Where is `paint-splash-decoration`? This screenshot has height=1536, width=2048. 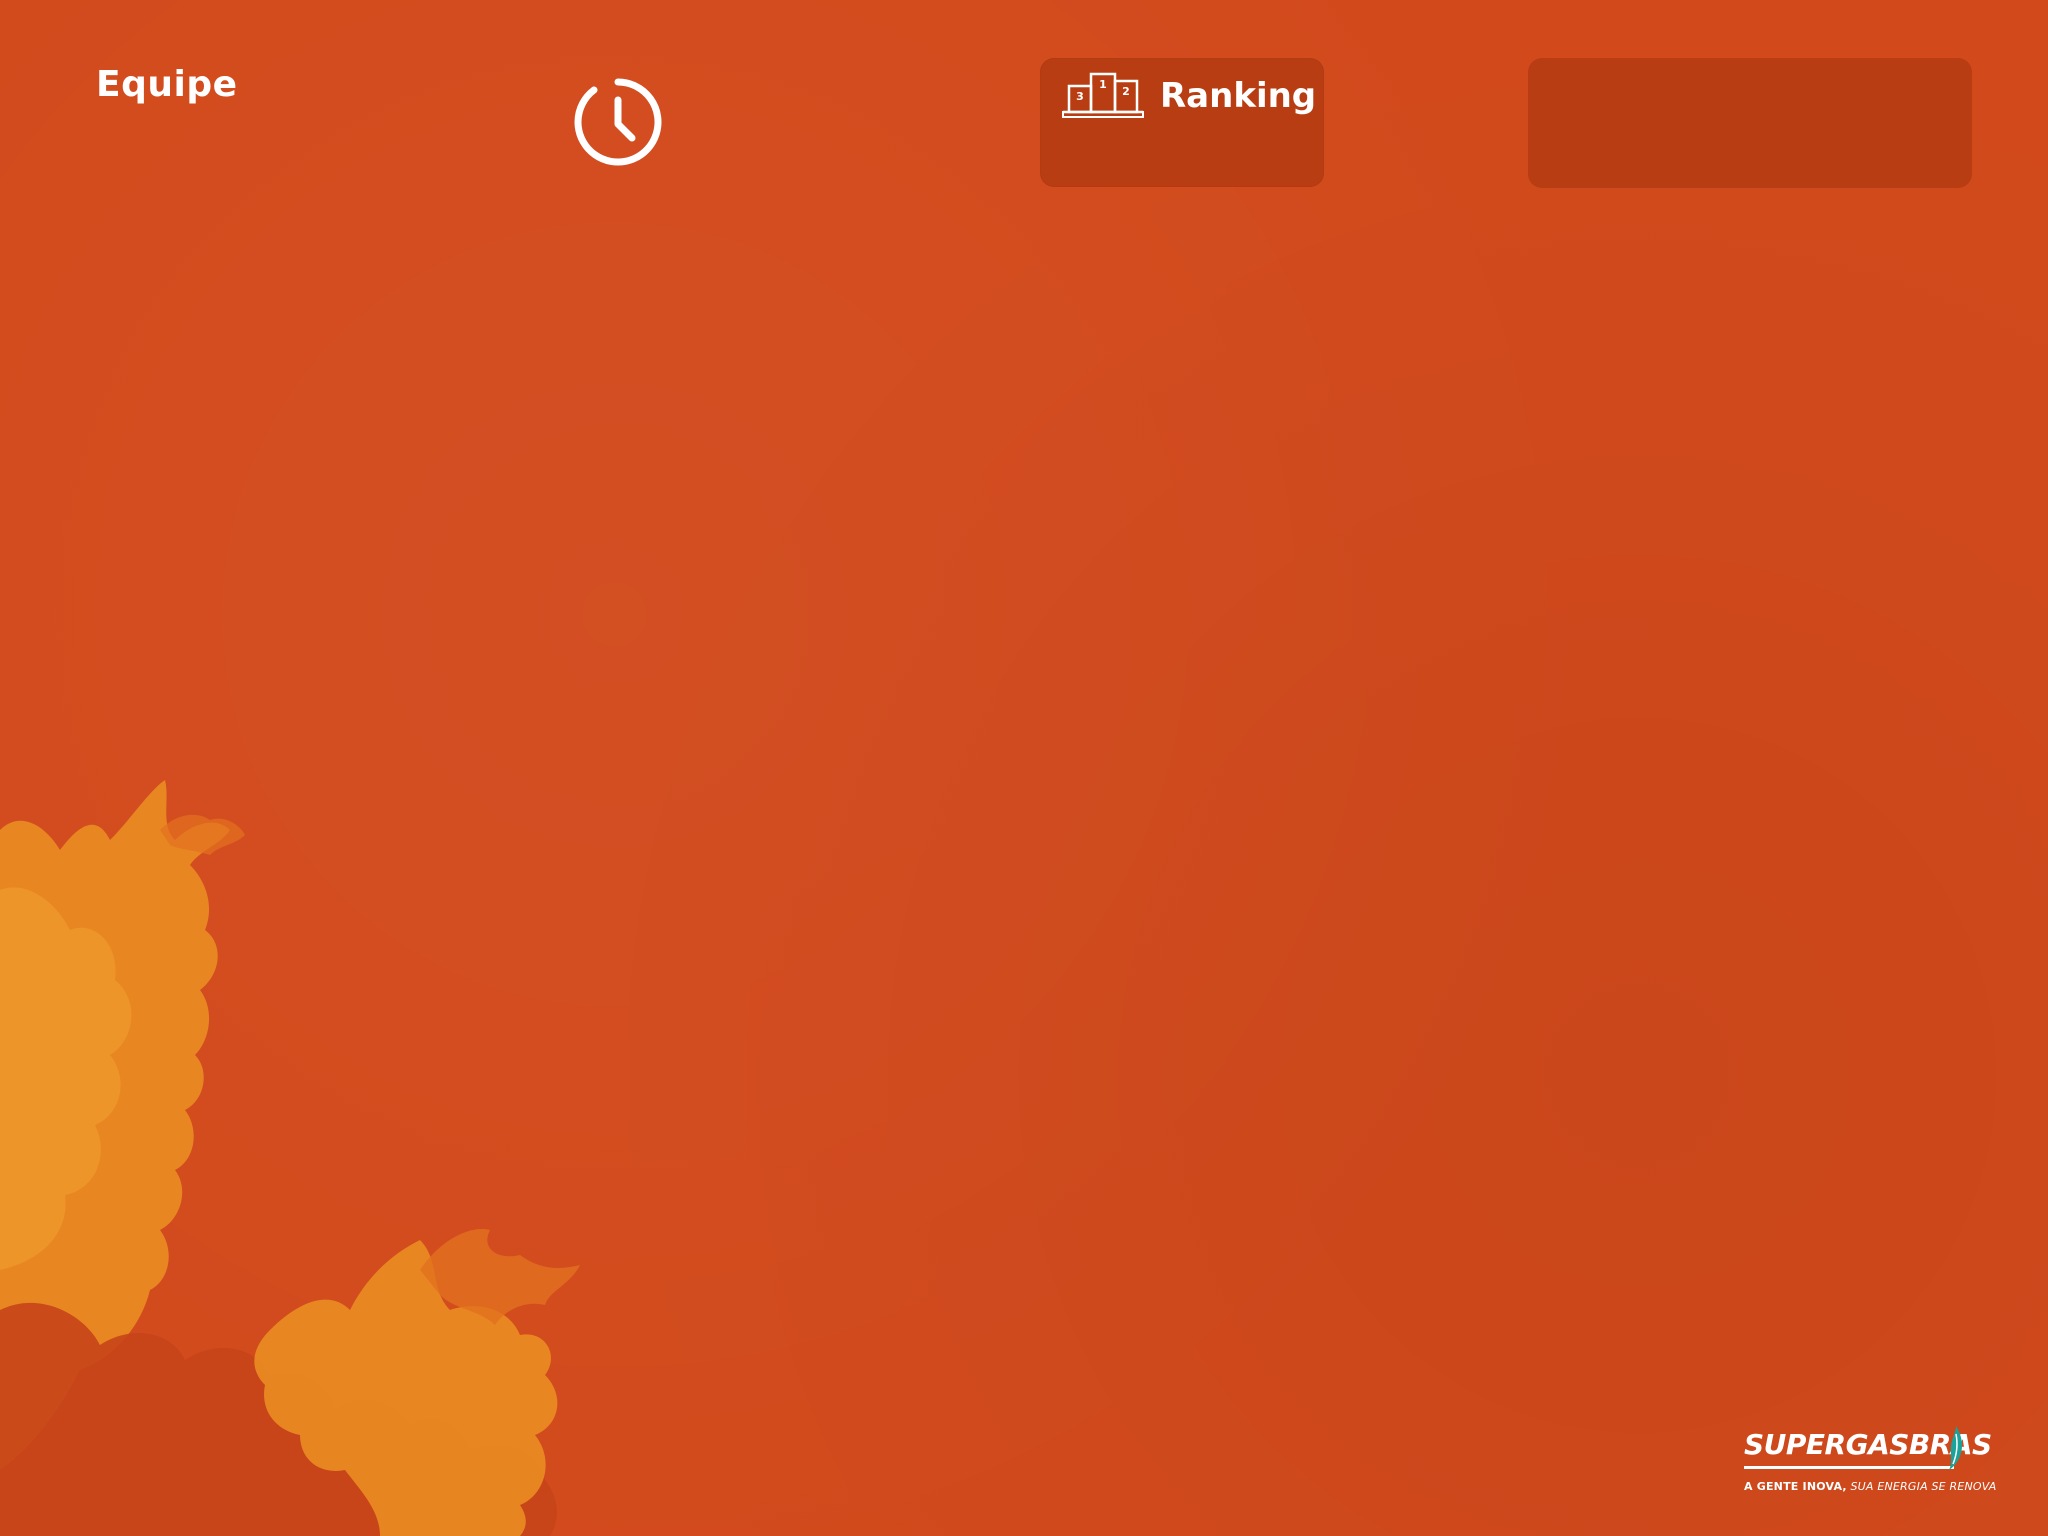 paint-splash-decoration is located at coordinates (290, 1158).